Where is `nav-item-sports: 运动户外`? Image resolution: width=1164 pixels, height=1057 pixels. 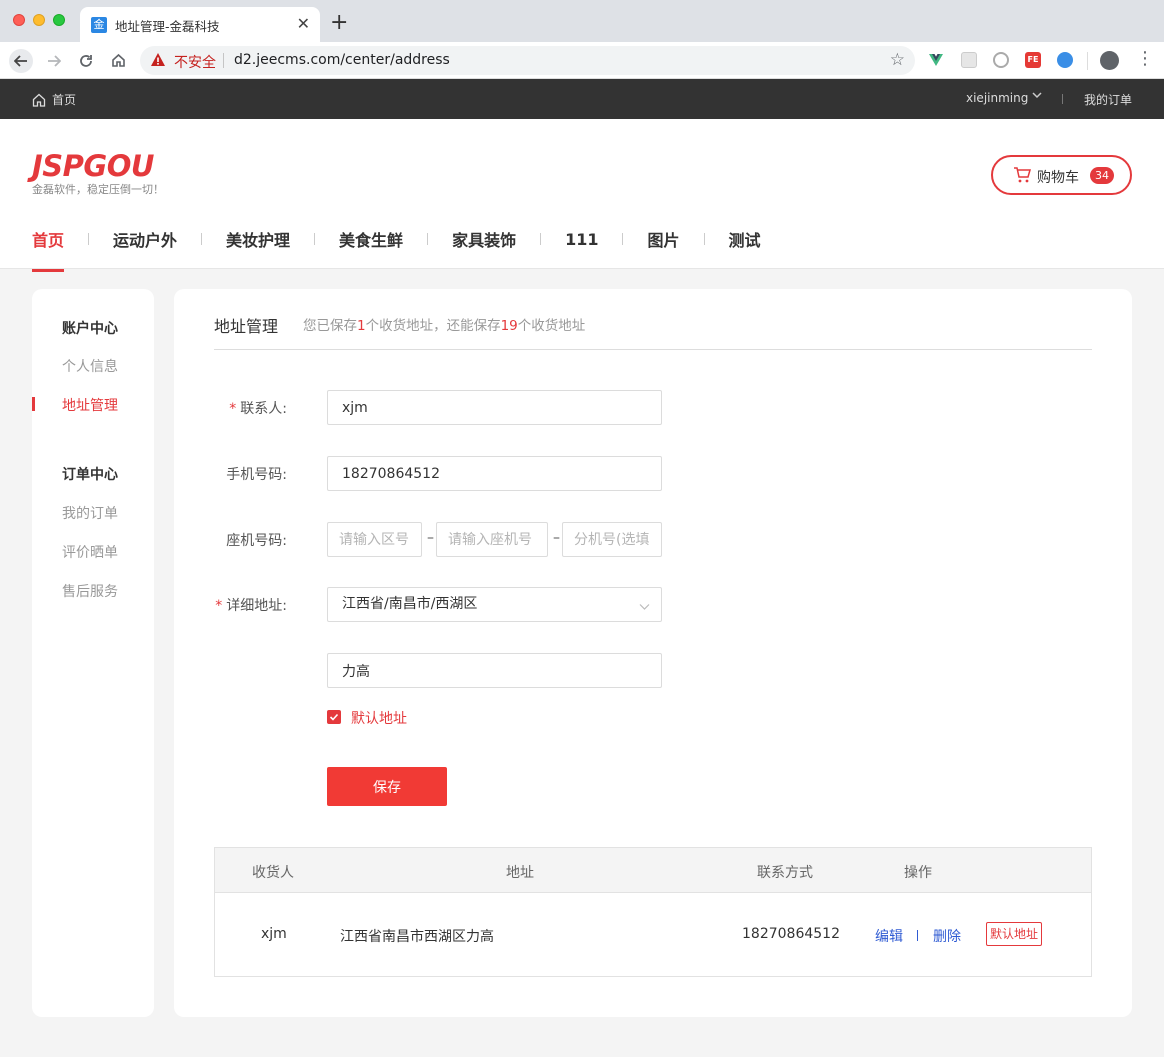 nav-item-sports: 运动户外 is located at coordinates (145, 249).